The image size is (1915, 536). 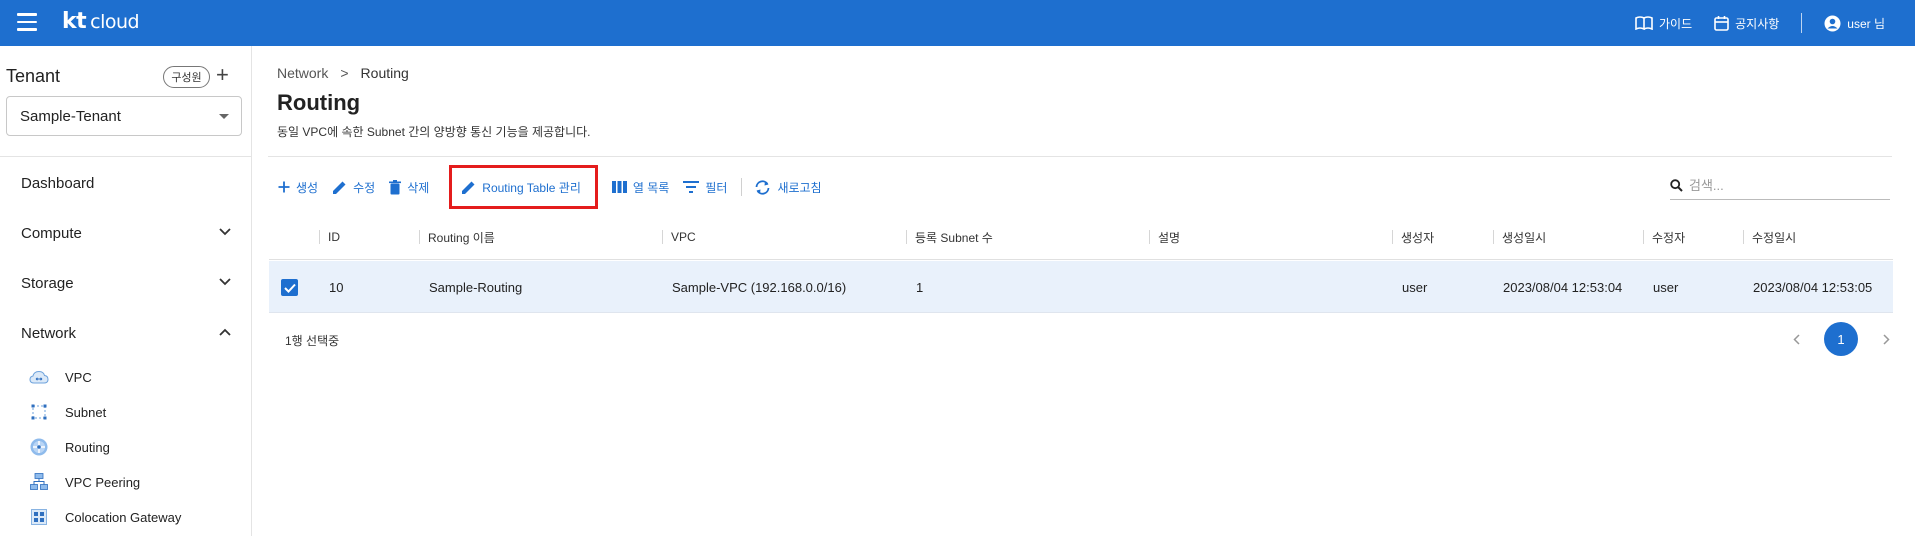 What do you see at coordinates (39, 517) in the screenshot?
I see `colocation-gateway-icon` at bounding box center [39, 517].